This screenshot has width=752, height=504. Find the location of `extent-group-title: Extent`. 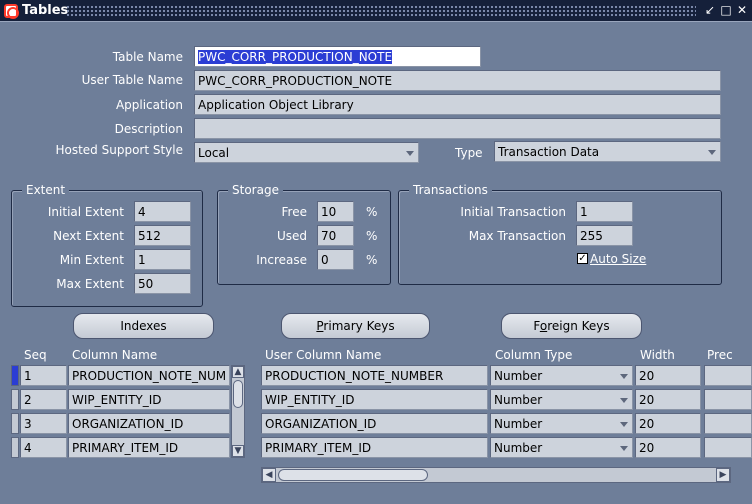

extent-group-title: Extent is located at coordinates (46, 190).